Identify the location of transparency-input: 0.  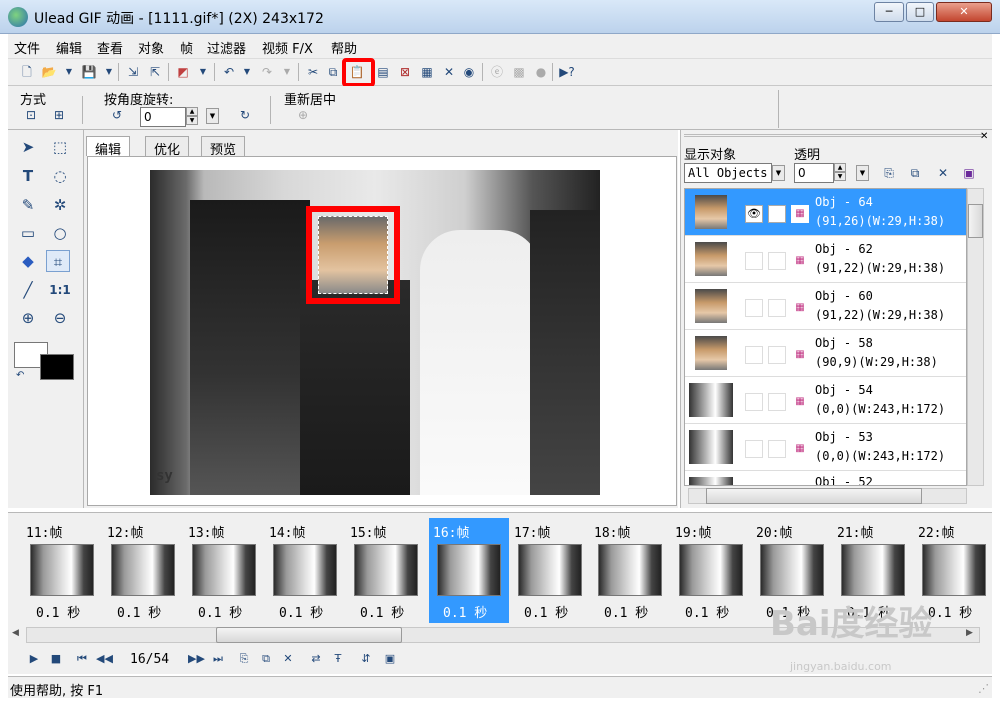
(814, 173).